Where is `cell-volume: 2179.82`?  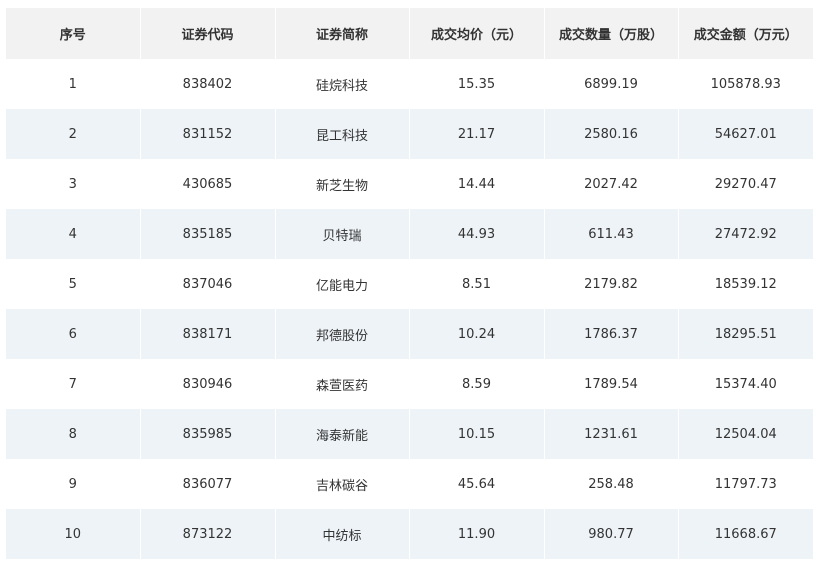
cell-volume: 2179.82 is located at coordinates (611, 284).